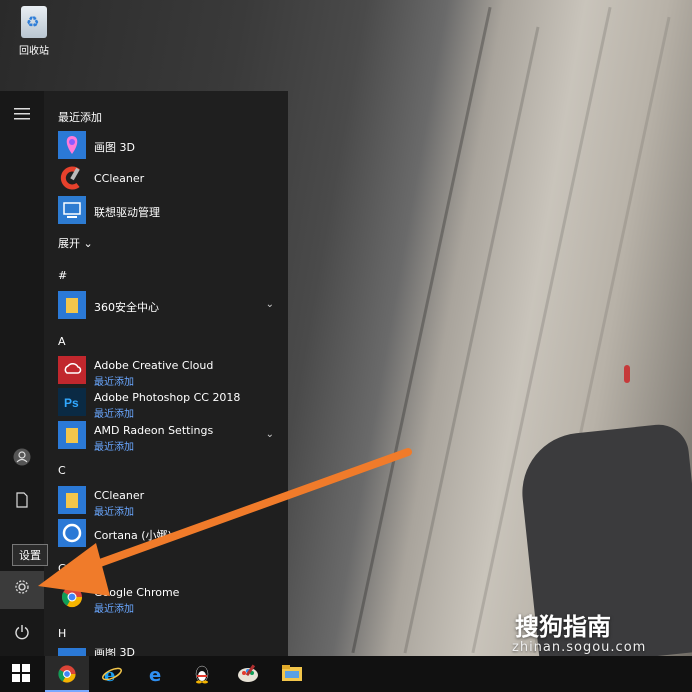 The width and height of the screenshot is (692, 692). I want to click on app-label: 联想驱动管理, so click(127, 212).